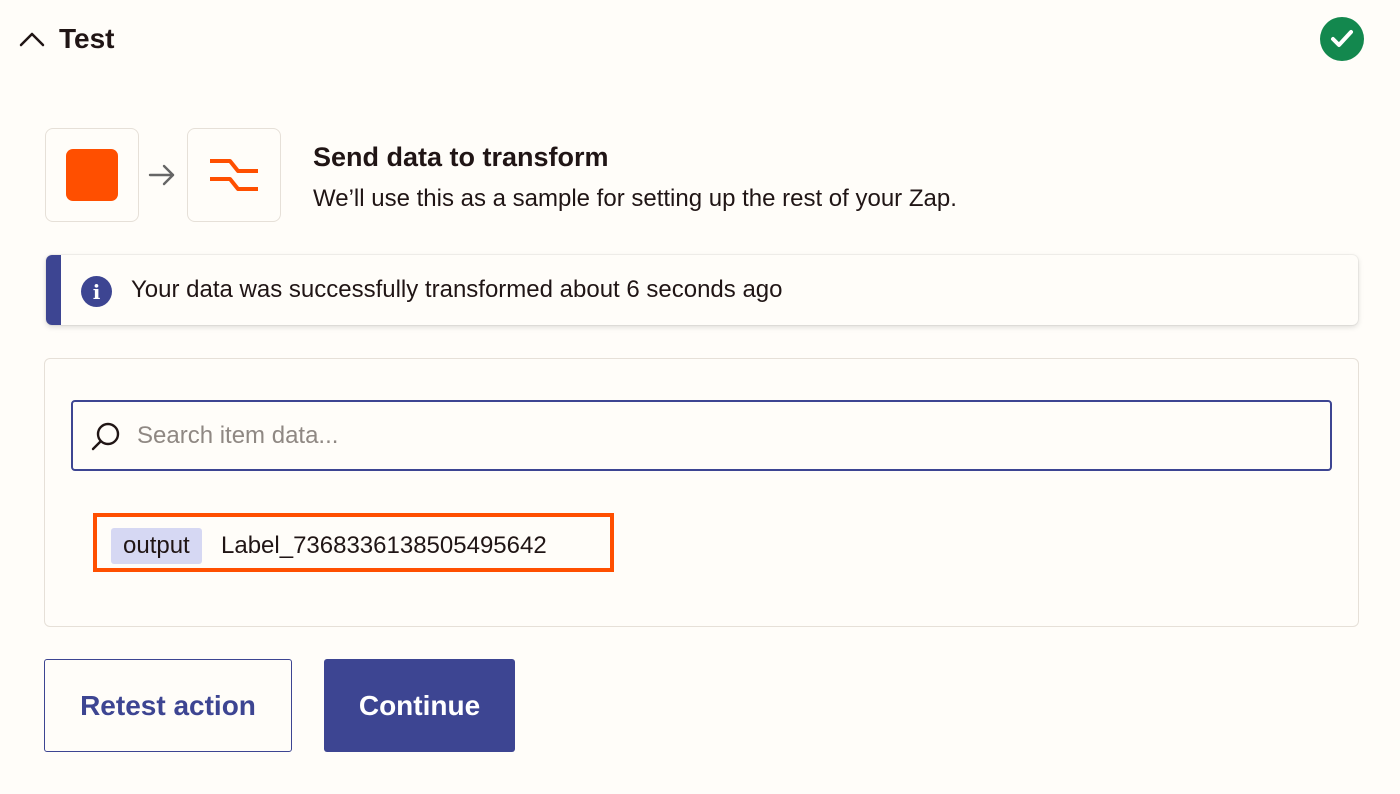 This screenshot has width=1400, height=794. What do you see at coordinates (700, 40) in the screenshot?
I see `test-section-header: Test` at bounding box center [700, 40].